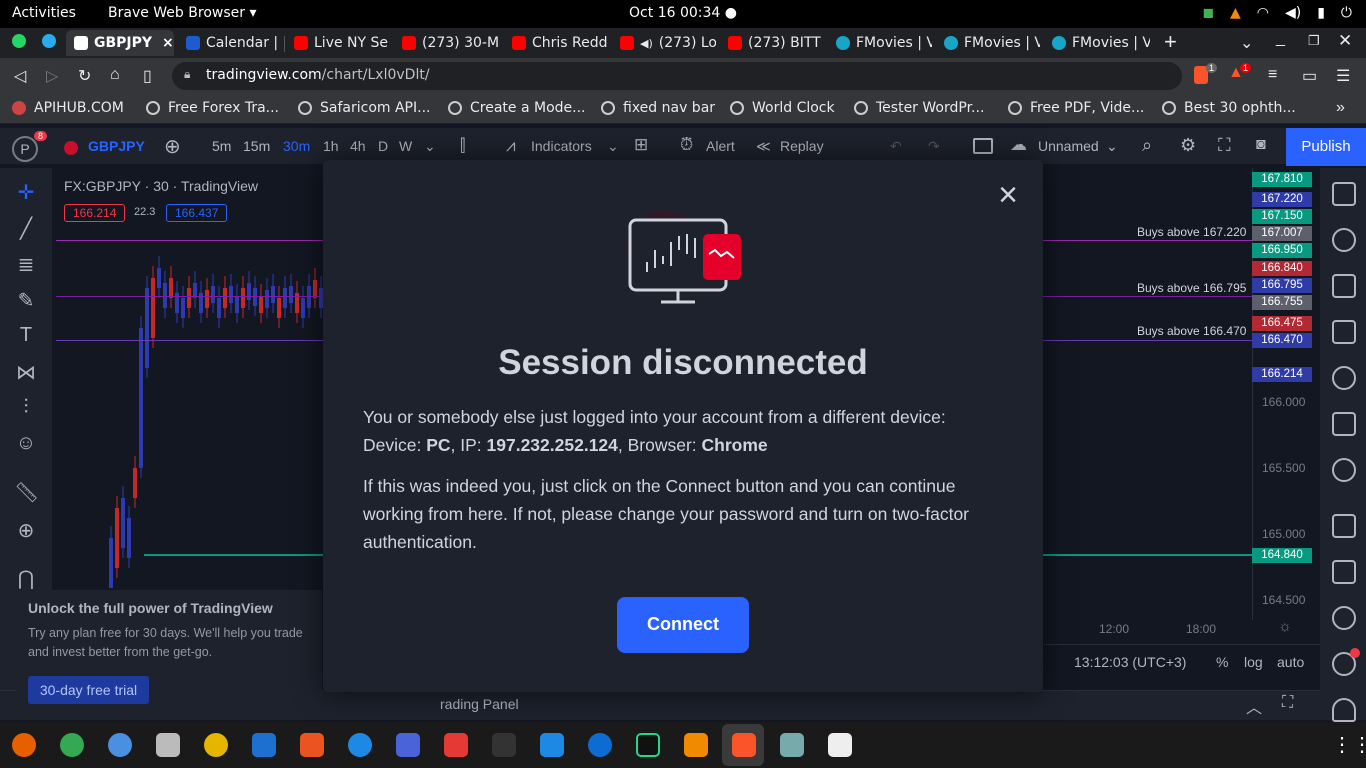 The image size is (1366, 768). I want to click on zoom-in-icon: ⊕, so click(26, 530).